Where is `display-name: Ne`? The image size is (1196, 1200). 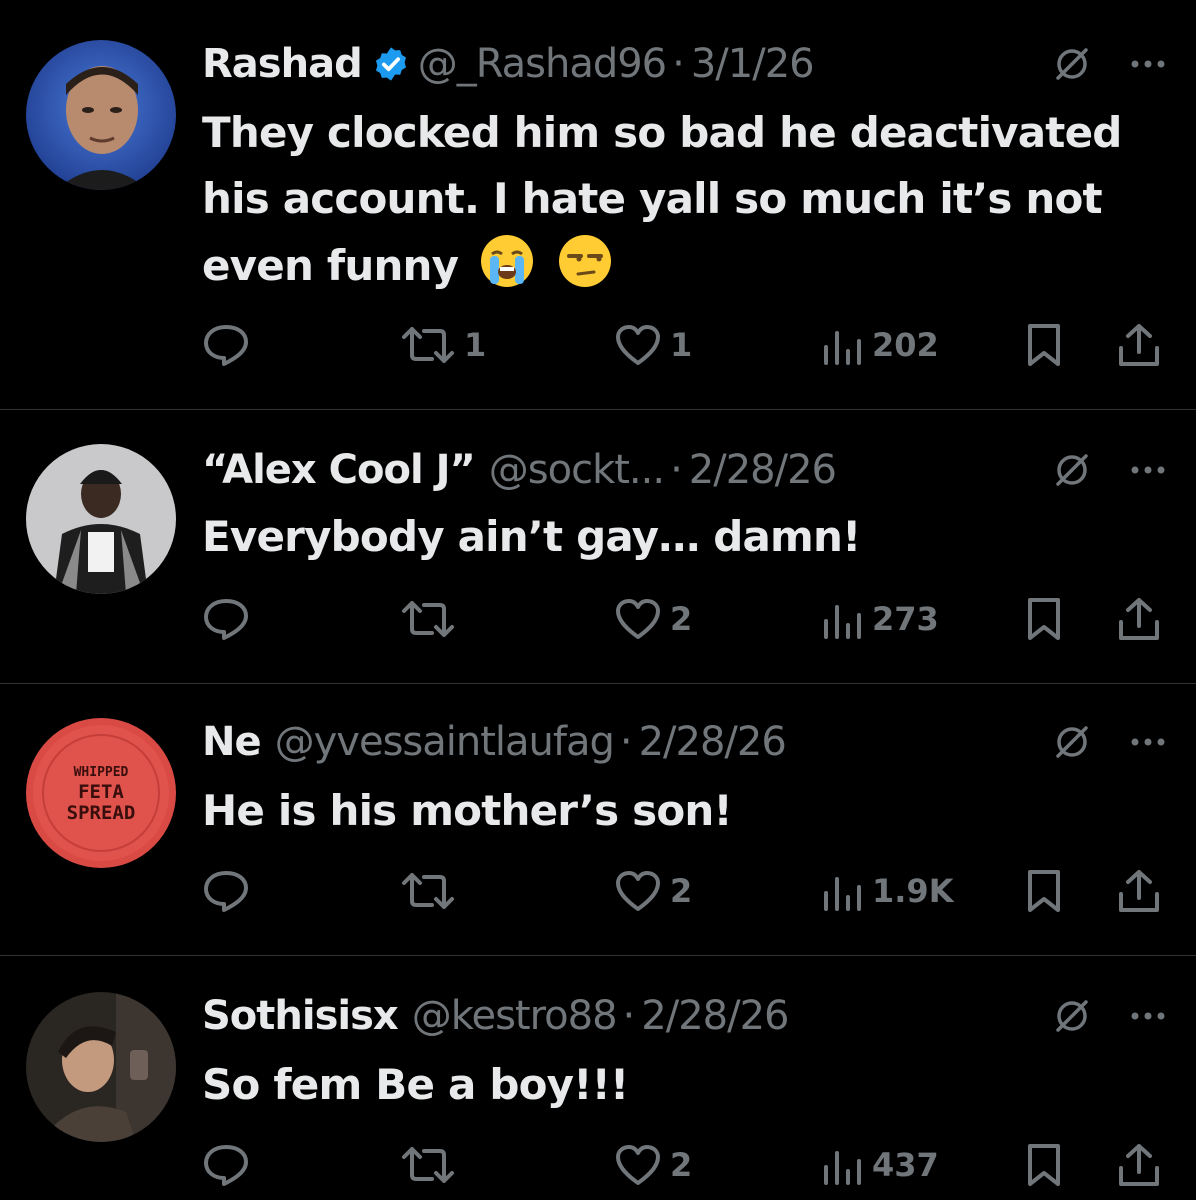 display-name: Ne is located at coordinates (232, 742).